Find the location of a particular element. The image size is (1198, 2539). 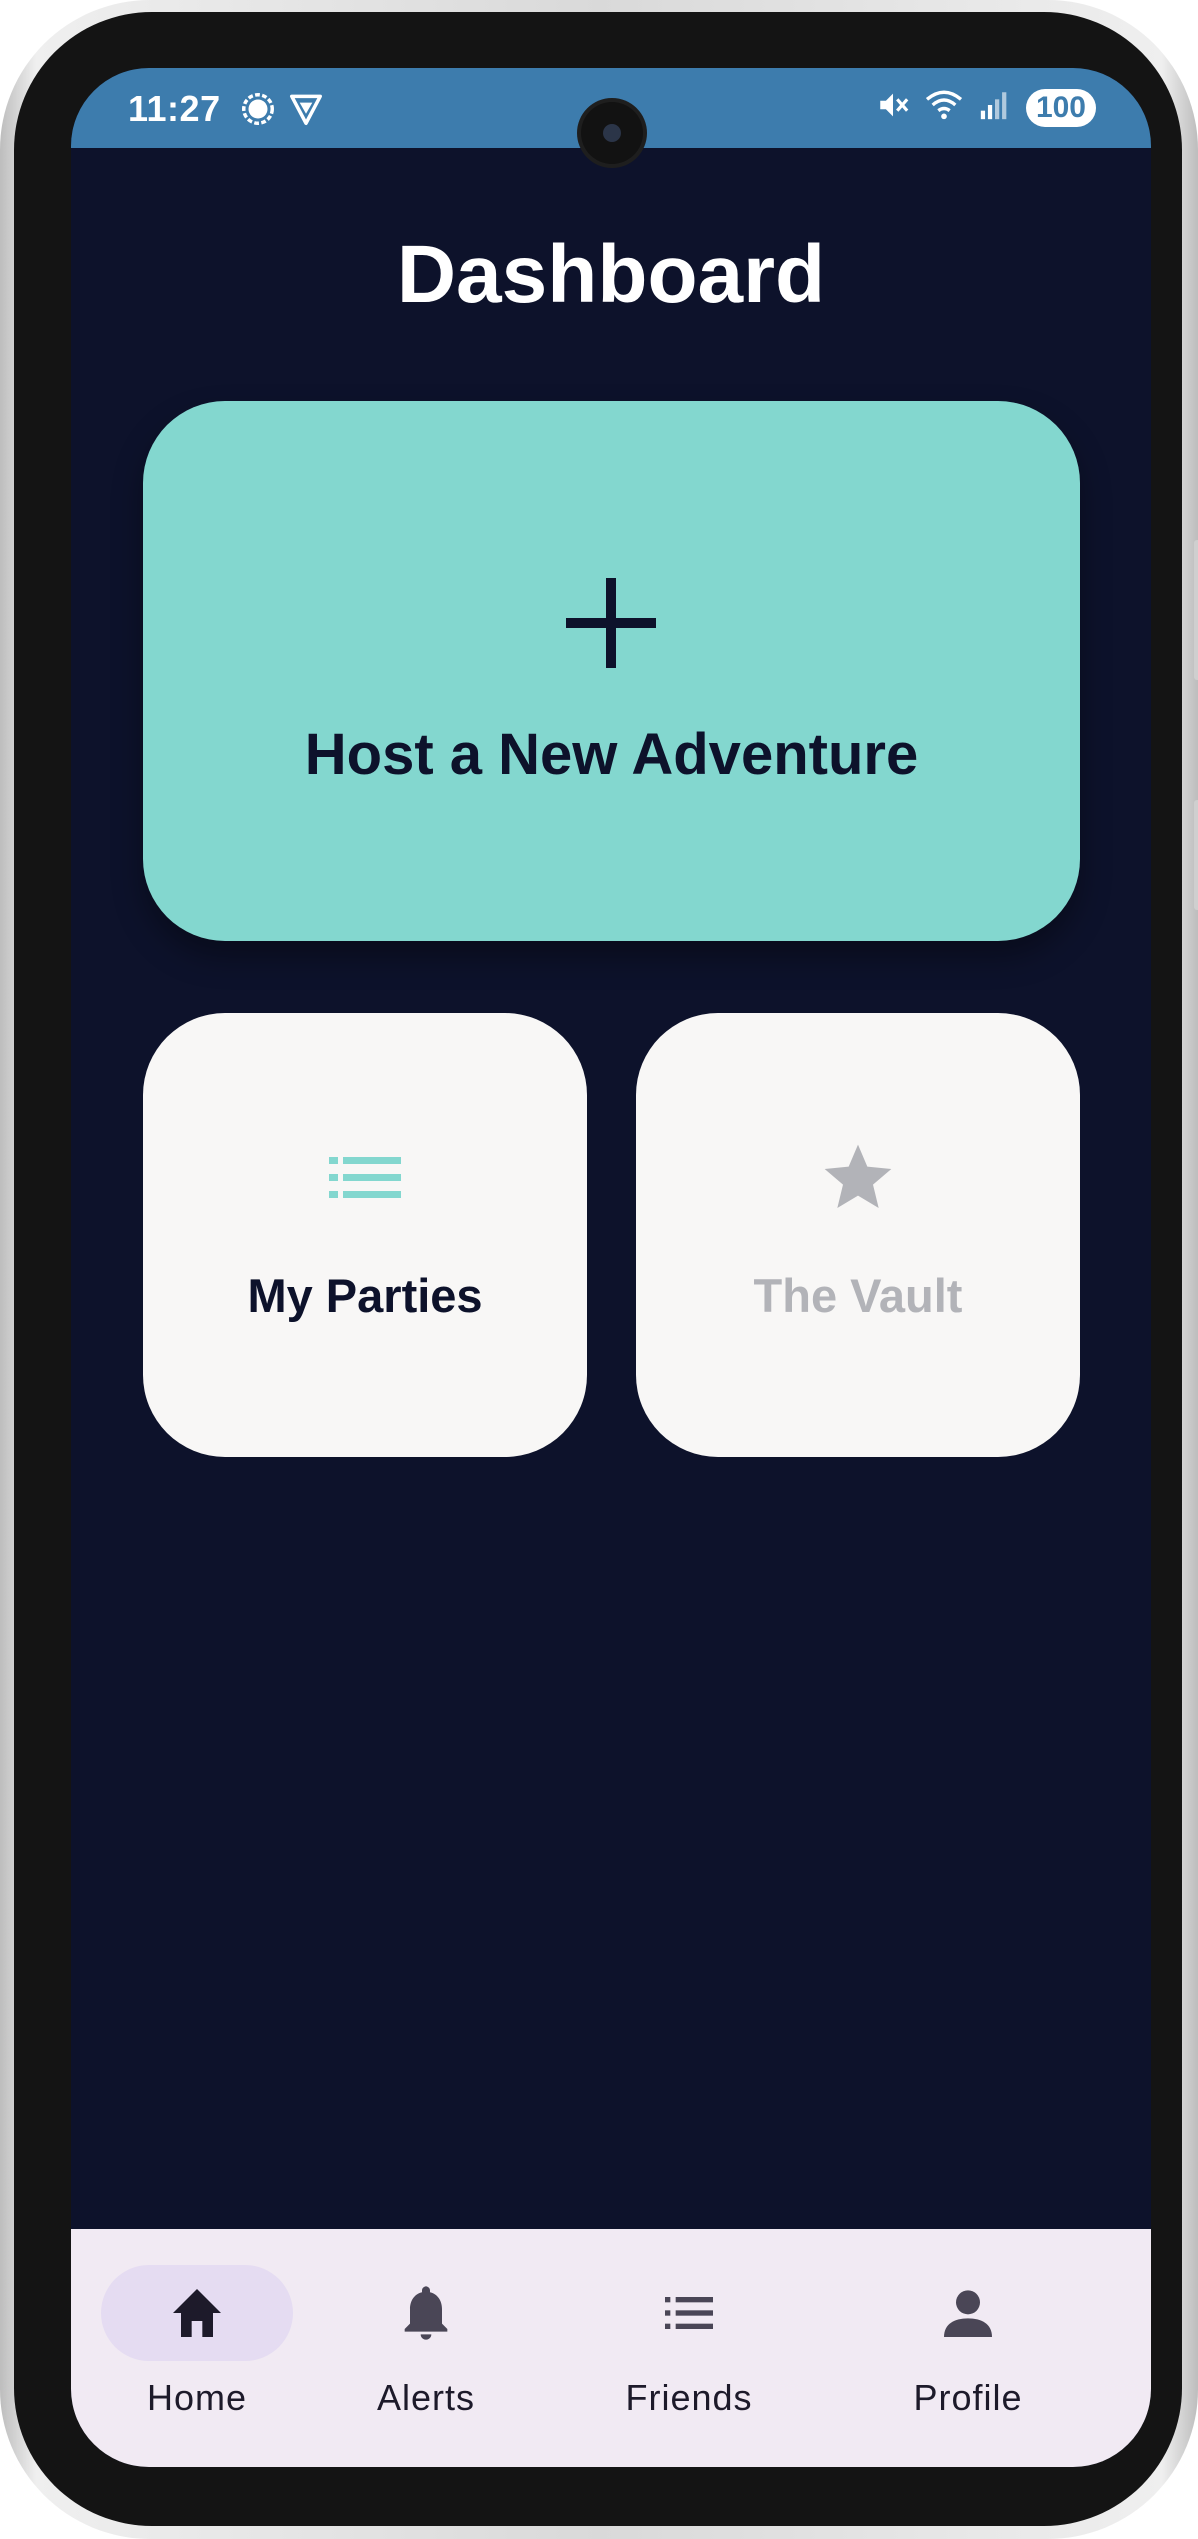

my-parties-tile: My Parties is located at coordinates (365, 1235).